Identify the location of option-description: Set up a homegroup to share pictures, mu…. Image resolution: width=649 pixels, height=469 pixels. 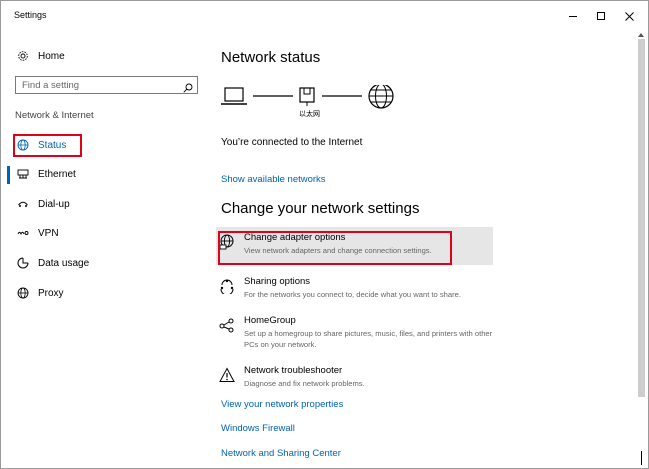
(368, 339).